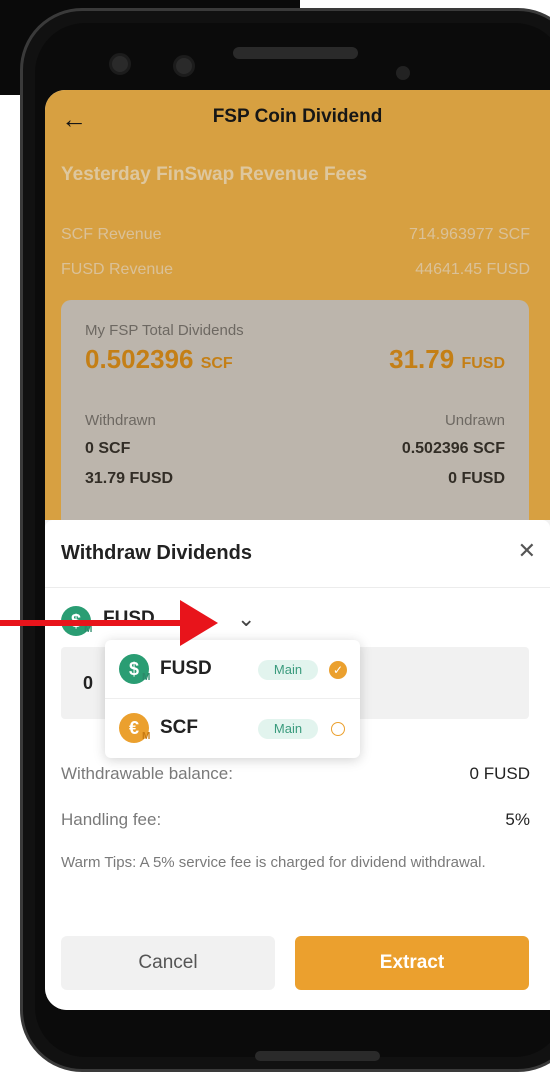 This screenshot has height=1075, width=550. What do you see at coordinates (120, 64) in the screenshot?
I see `front-camera-left` at bounding box center [120, 64].